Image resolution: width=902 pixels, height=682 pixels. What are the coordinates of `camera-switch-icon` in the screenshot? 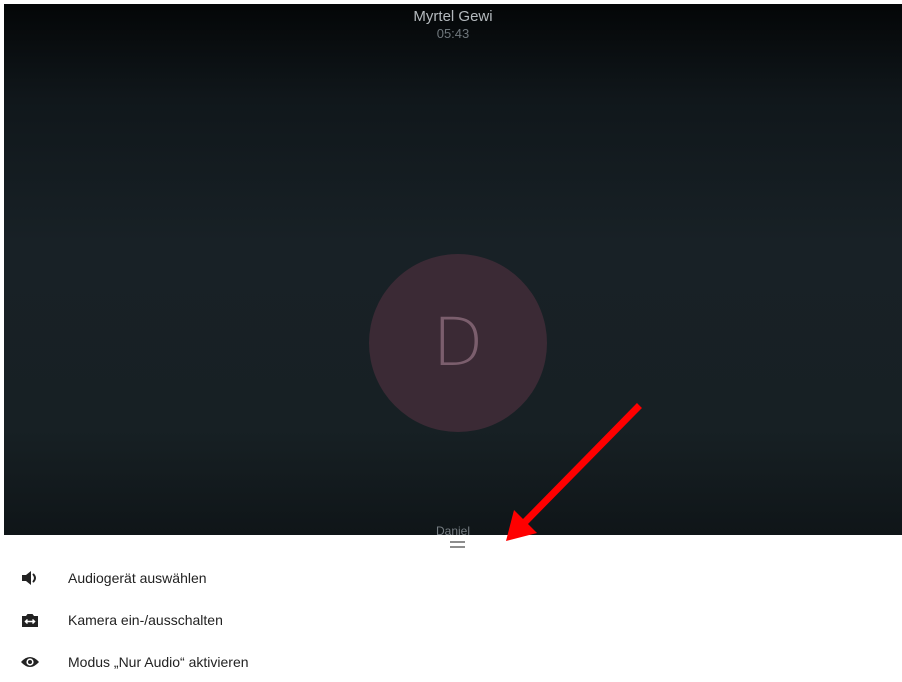 It's located at (30, 620).